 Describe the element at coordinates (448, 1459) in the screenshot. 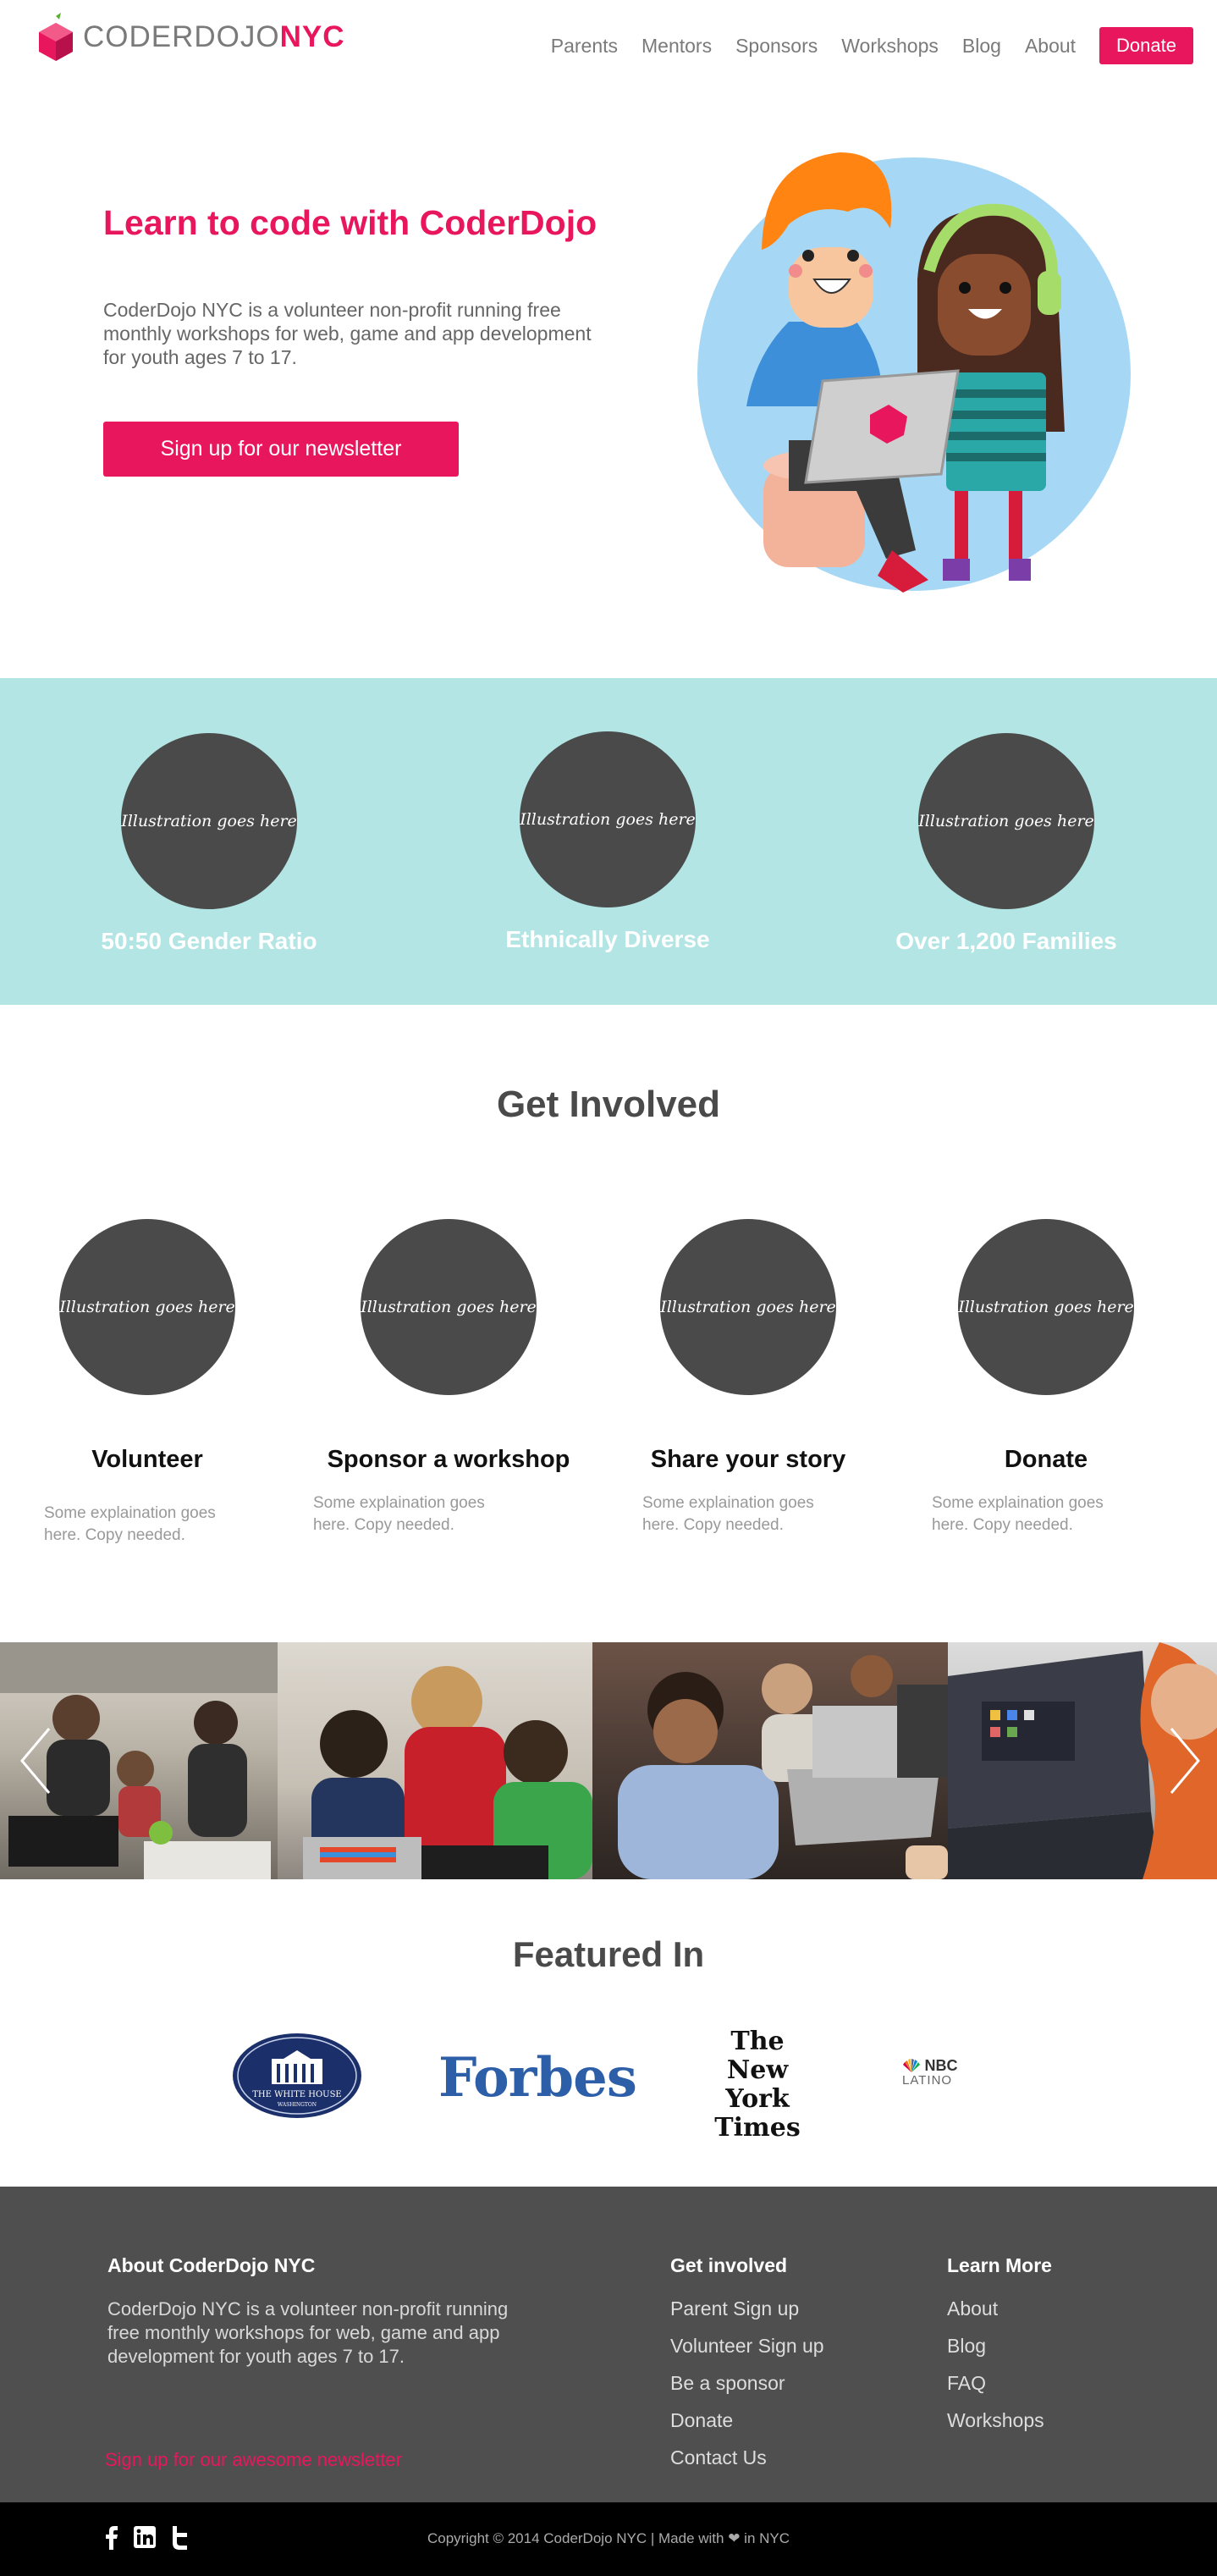

I see `card-title: Sponsor a workshop` at that location.